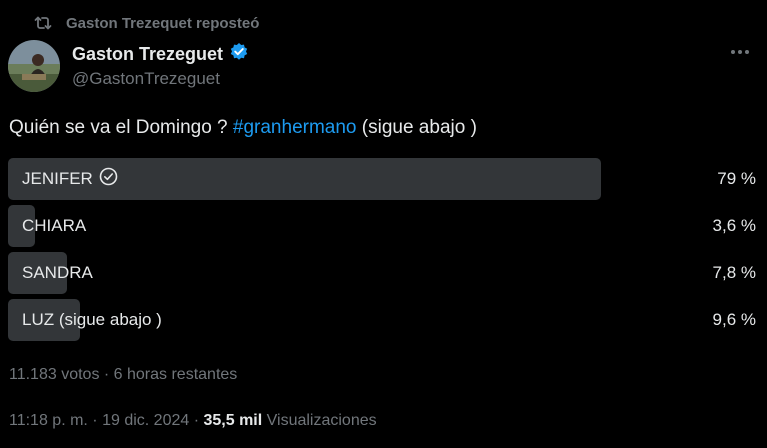 The height and width of the screenshot is (448, 767). What do you see at coordinates (295, 127) in the screenshot?
I see `hashtag-link: #granhermano` at bounding box center [295, 127].